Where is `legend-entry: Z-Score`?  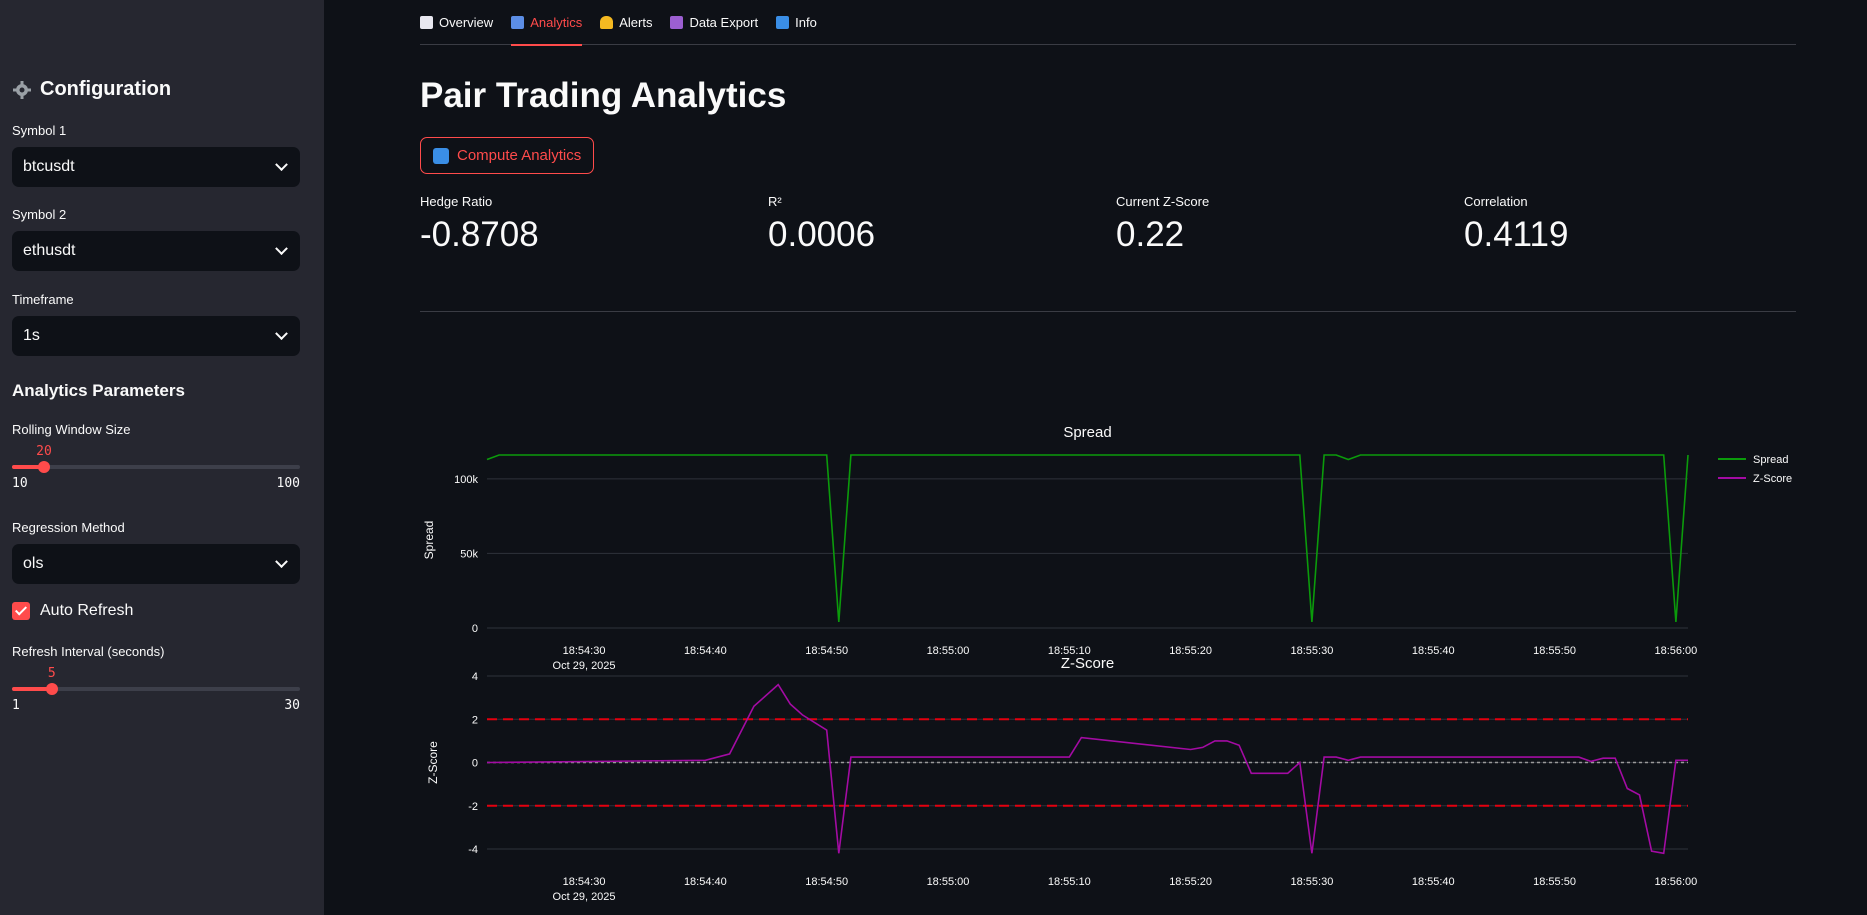
legend-entry: Z-Score is located at coordinates (1772, 479).